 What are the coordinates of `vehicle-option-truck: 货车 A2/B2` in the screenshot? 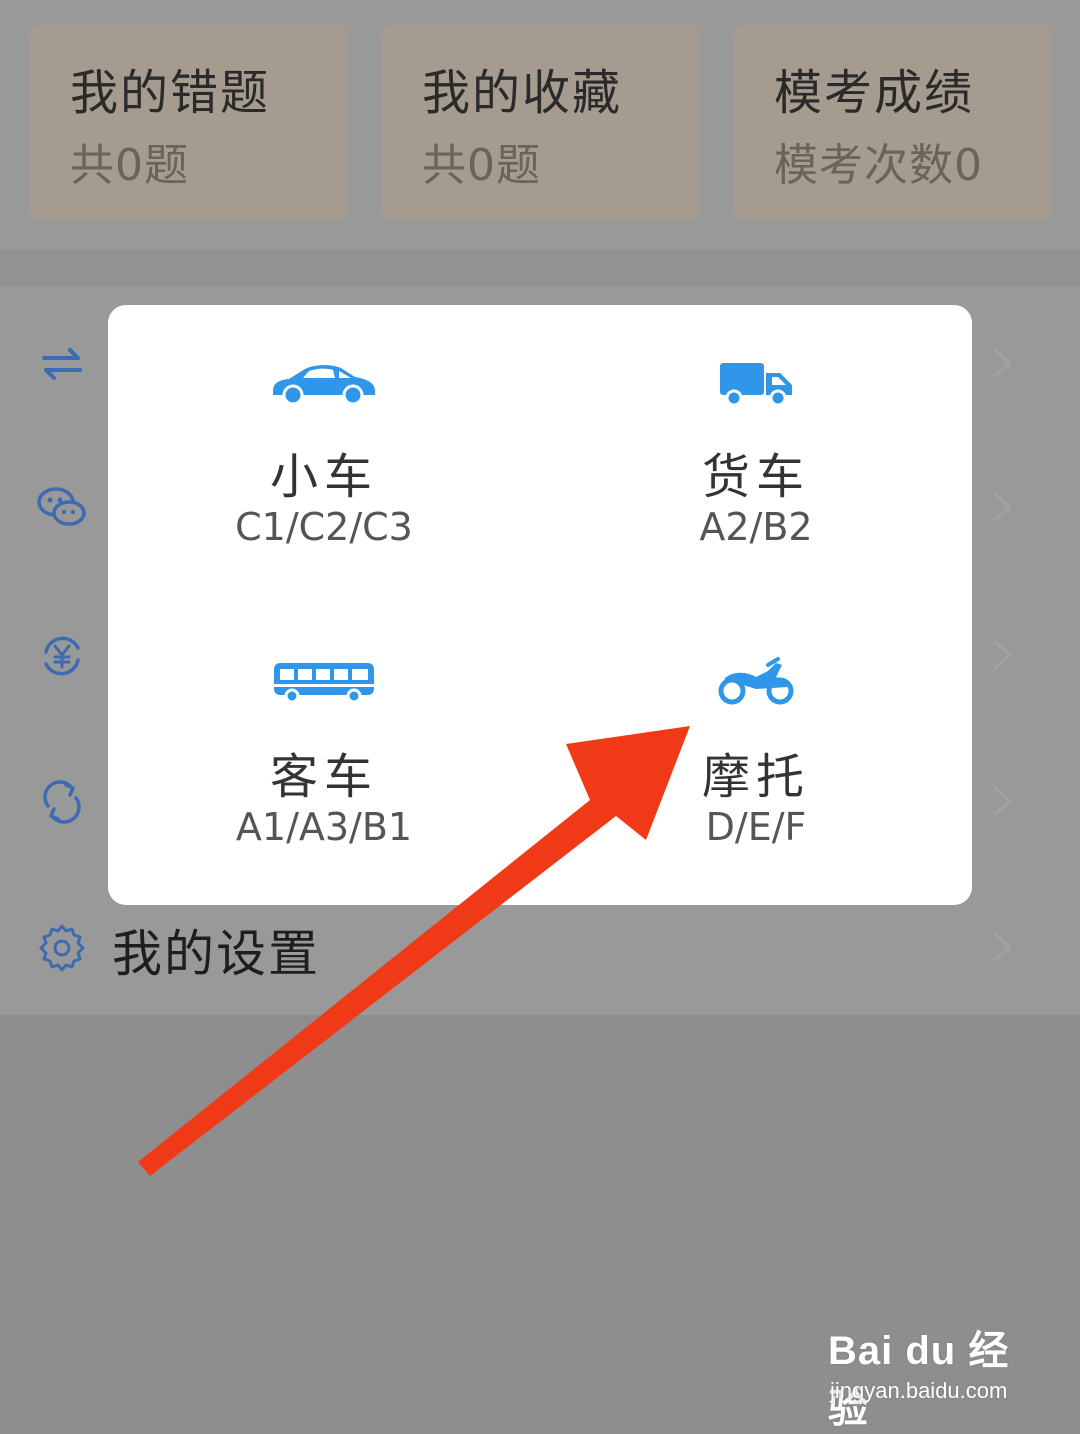 It's located at (756, 455).